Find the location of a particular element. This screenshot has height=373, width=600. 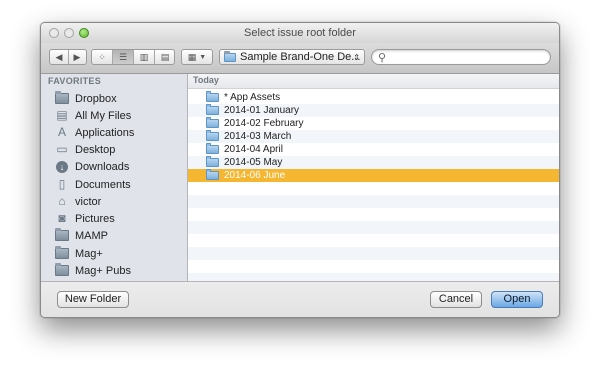

coverflow-view-icon: ▤ is located at coordinates (165, 57).